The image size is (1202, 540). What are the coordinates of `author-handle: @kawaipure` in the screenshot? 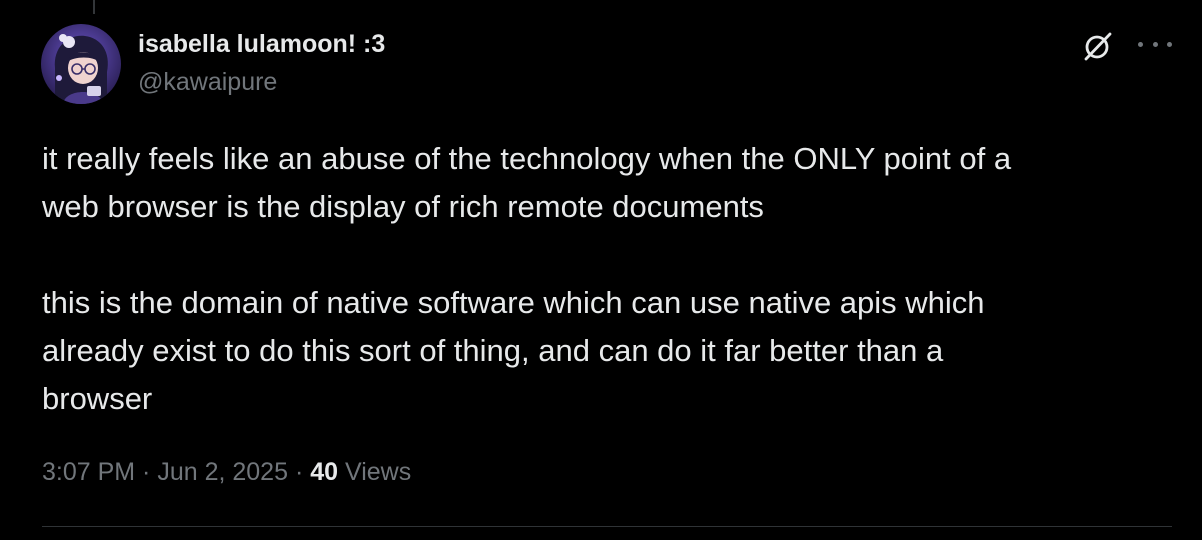 It's located at (261, 82).